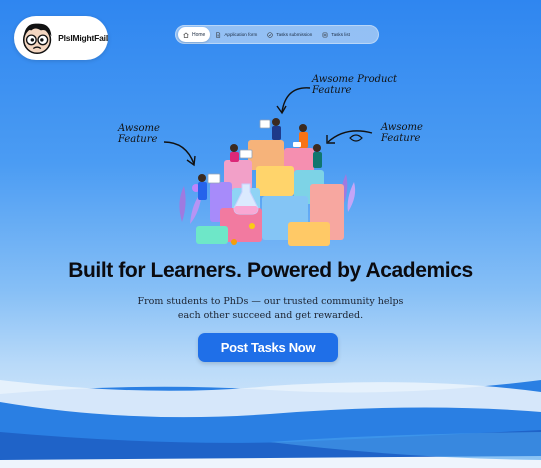 This screenshot has height=468, width=541. Describe the element at coordinates (270, 315) in the screenshot. I see `hero-subline-2: each other succeed and get rewarded.` at that location.